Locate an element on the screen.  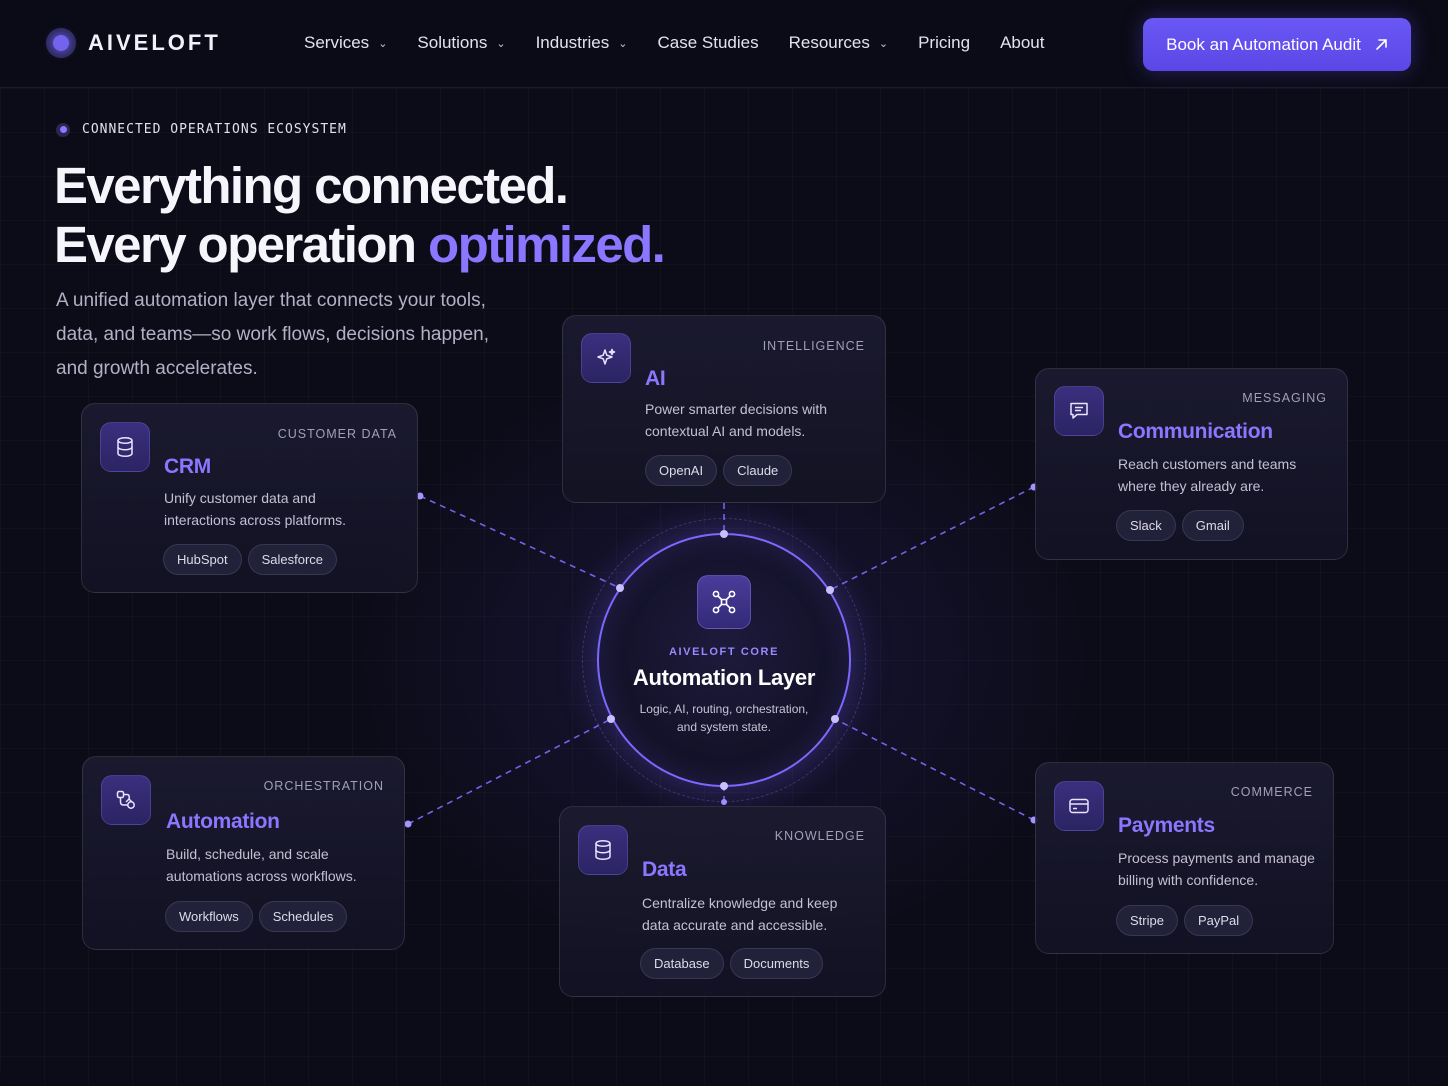
tag: HubSpot is located at coordinates (202, 559).